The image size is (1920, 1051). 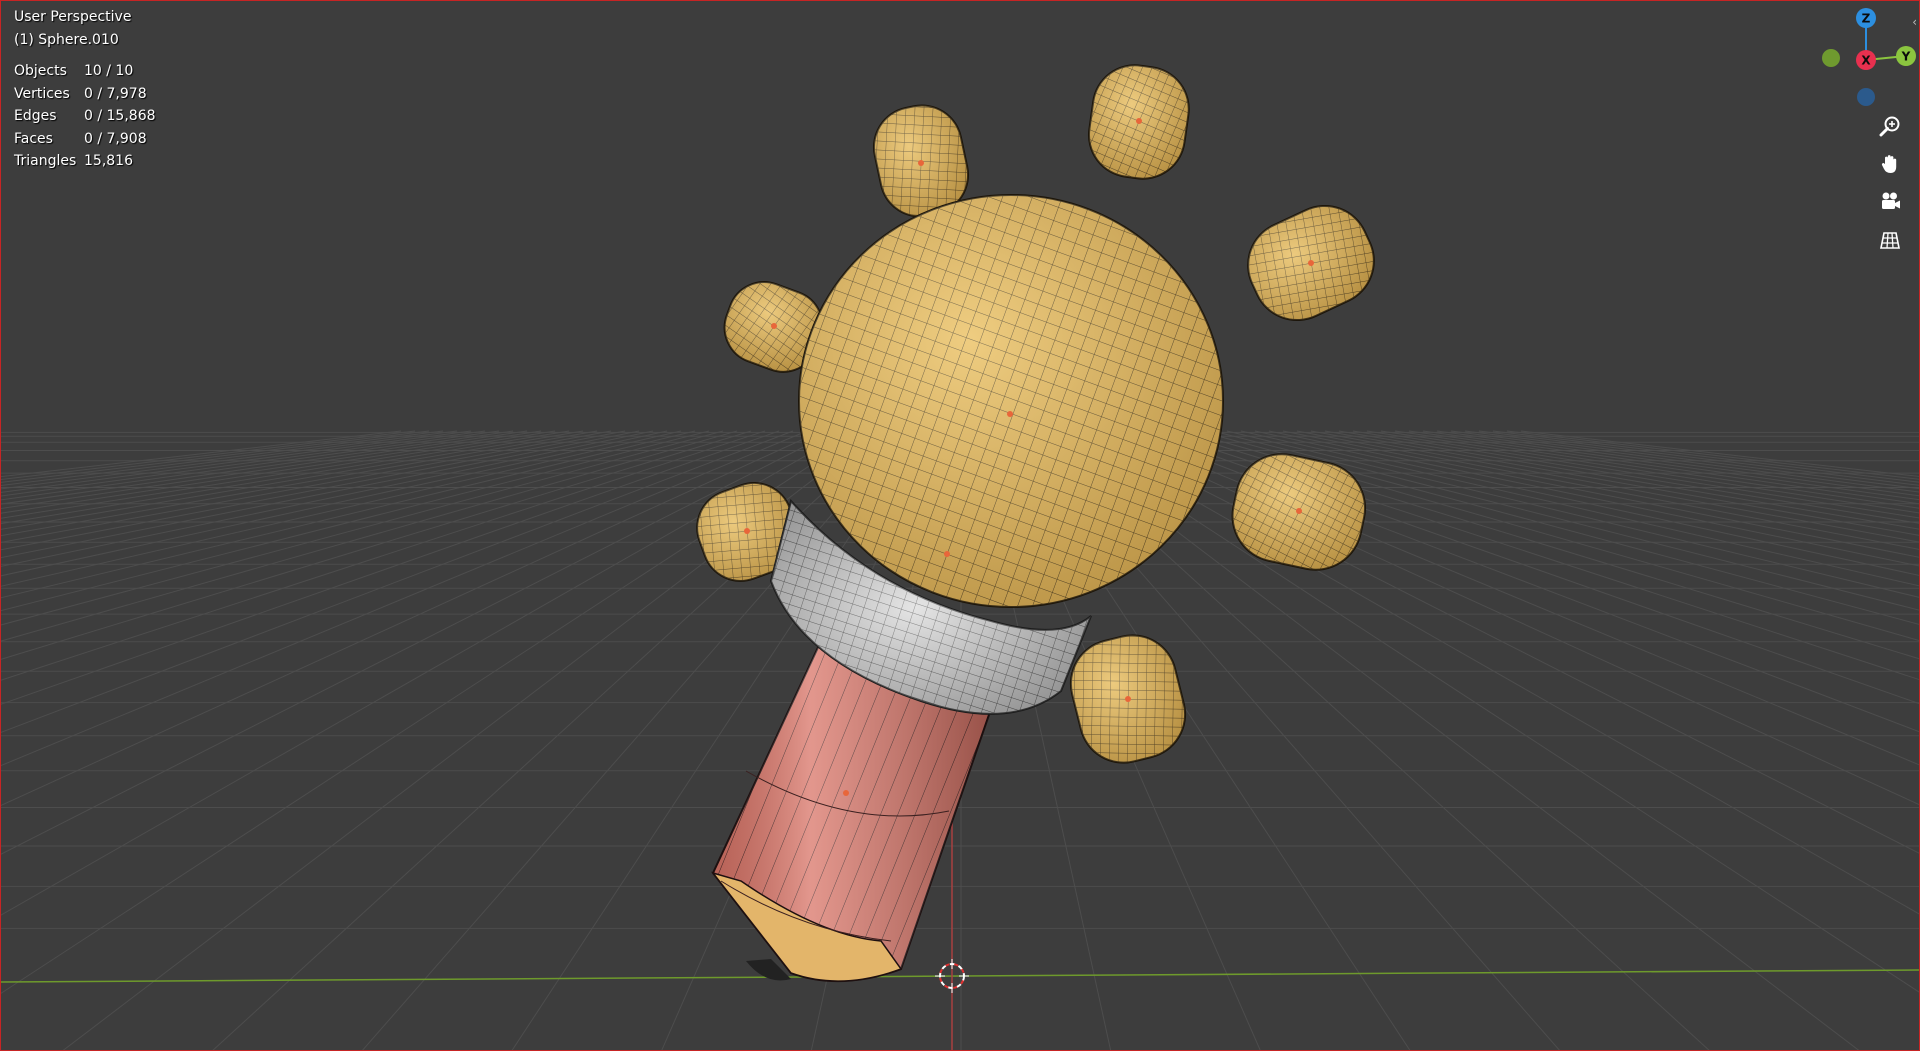 What do you see at coordinates (1866, 97) in the screenshot?
I see `gizmo-neg-z-handle` at bounding box center [1866, 97].